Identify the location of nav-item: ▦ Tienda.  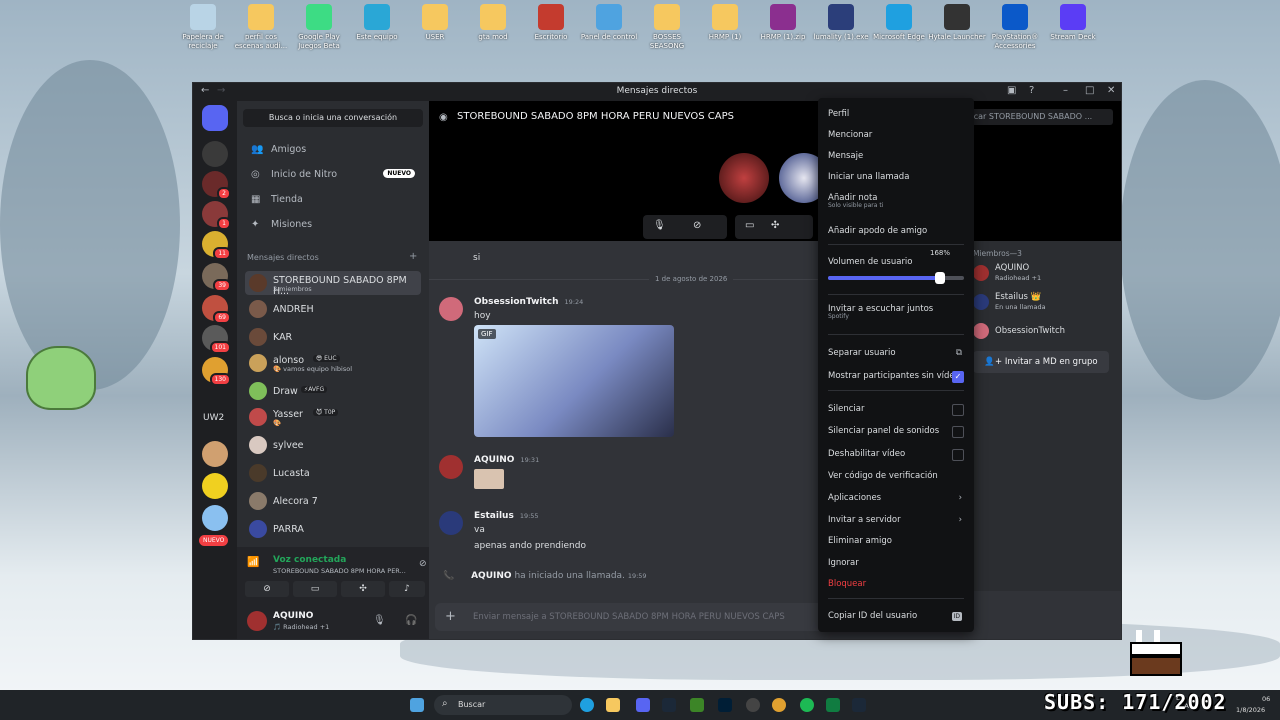
(333, 200).